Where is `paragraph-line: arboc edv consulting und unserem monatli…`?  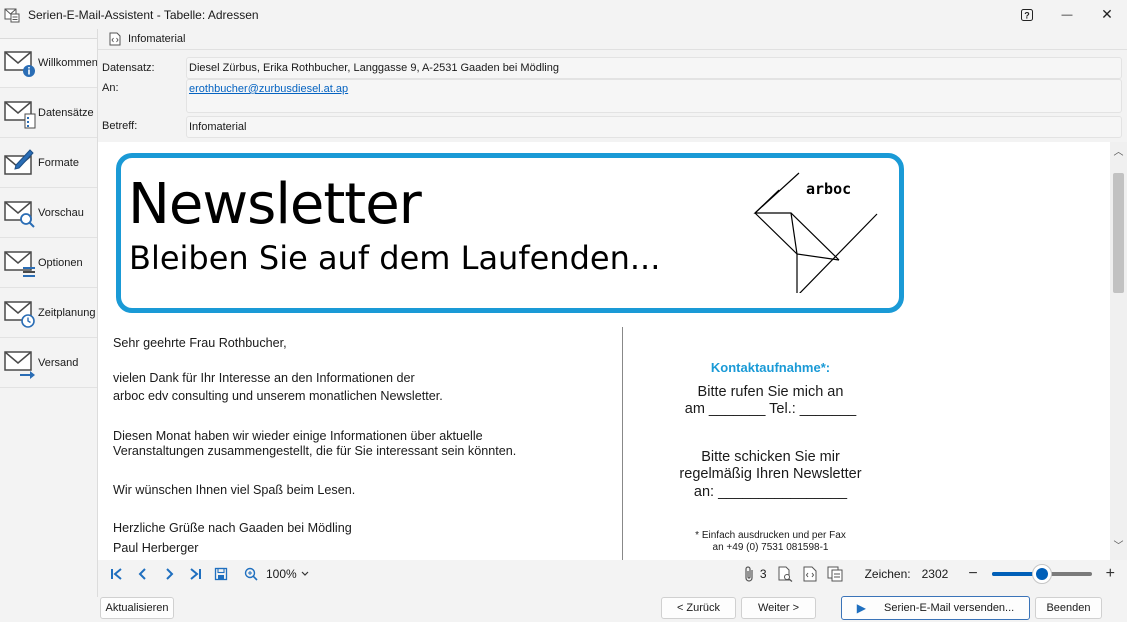 paragraph-line: arboc edv consulting und unserem monatli… is located at coordinates (278, 396).